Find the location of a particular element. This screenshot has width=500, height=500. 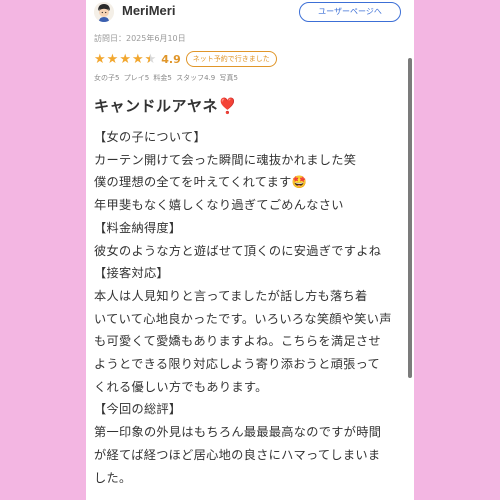

half-star-icon: ★ is located at coordinates (151, 59).